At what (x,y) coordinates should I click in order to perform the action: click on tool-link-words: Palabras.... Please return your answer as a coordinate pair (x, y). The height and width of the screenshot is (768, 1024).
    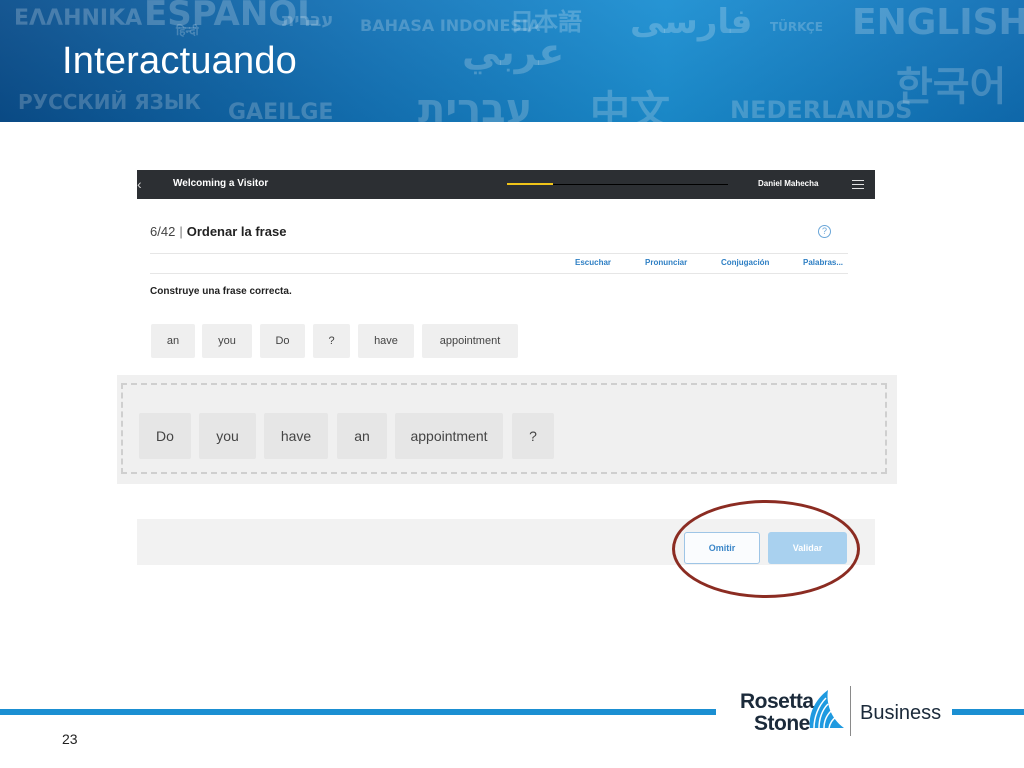
    Looking at the image, I should click on (823, 262).